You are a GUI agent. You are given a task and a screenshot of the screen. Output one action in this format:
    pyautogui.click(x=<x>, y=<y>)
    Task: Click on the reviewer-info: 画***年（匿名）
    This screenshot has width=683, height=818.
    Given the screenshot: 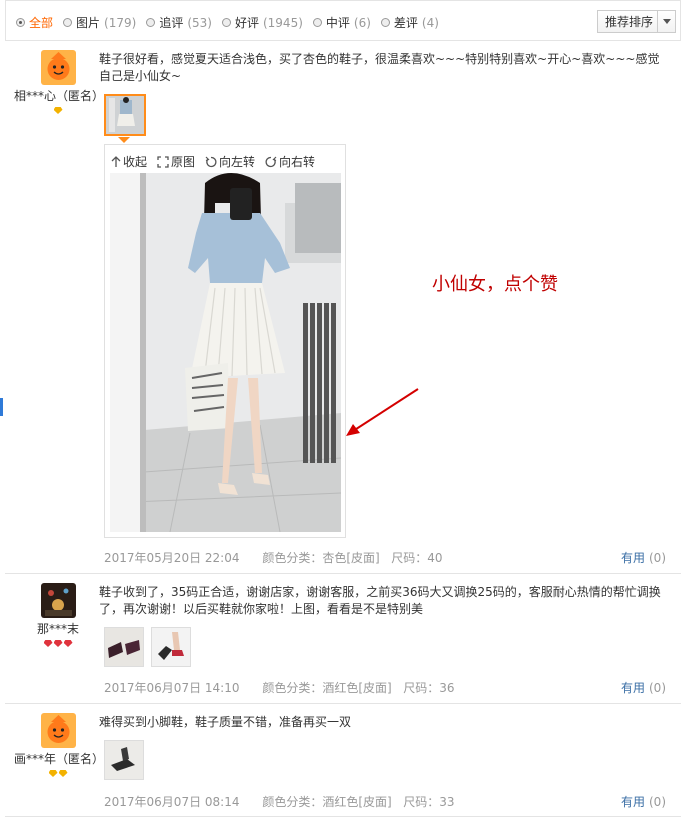 What is the action you would take?
    pyautogui.click(x=59, y=745)
    